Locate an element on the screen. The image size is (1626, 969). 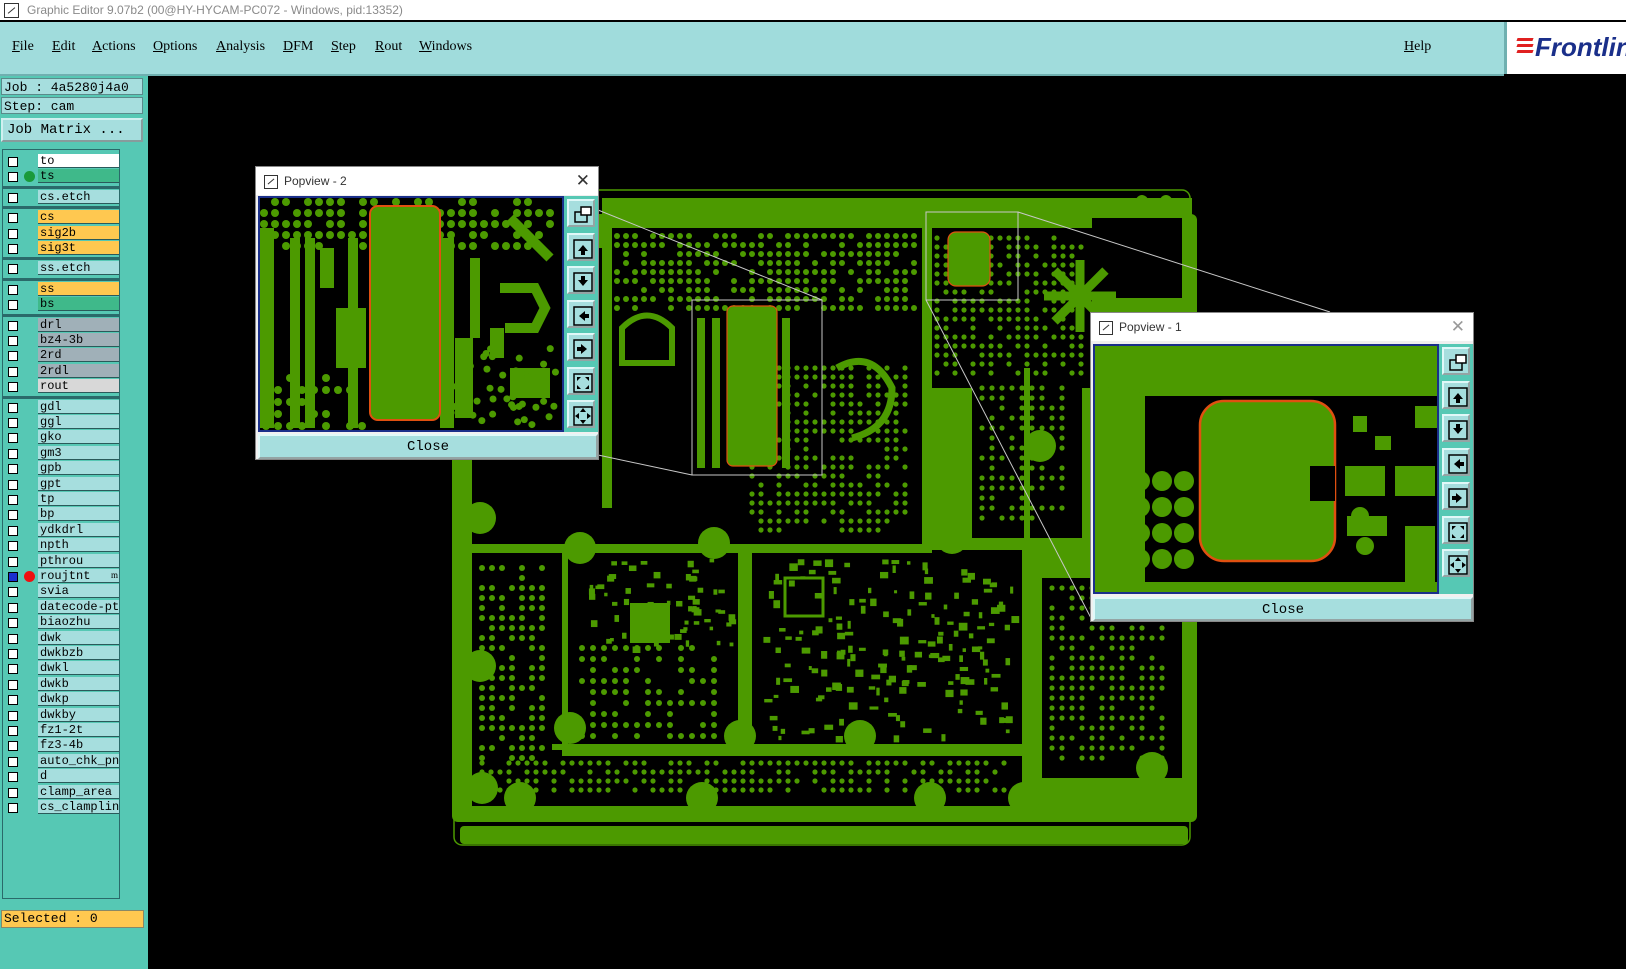
pan-down-icon is located at coordinates (1458, 430).